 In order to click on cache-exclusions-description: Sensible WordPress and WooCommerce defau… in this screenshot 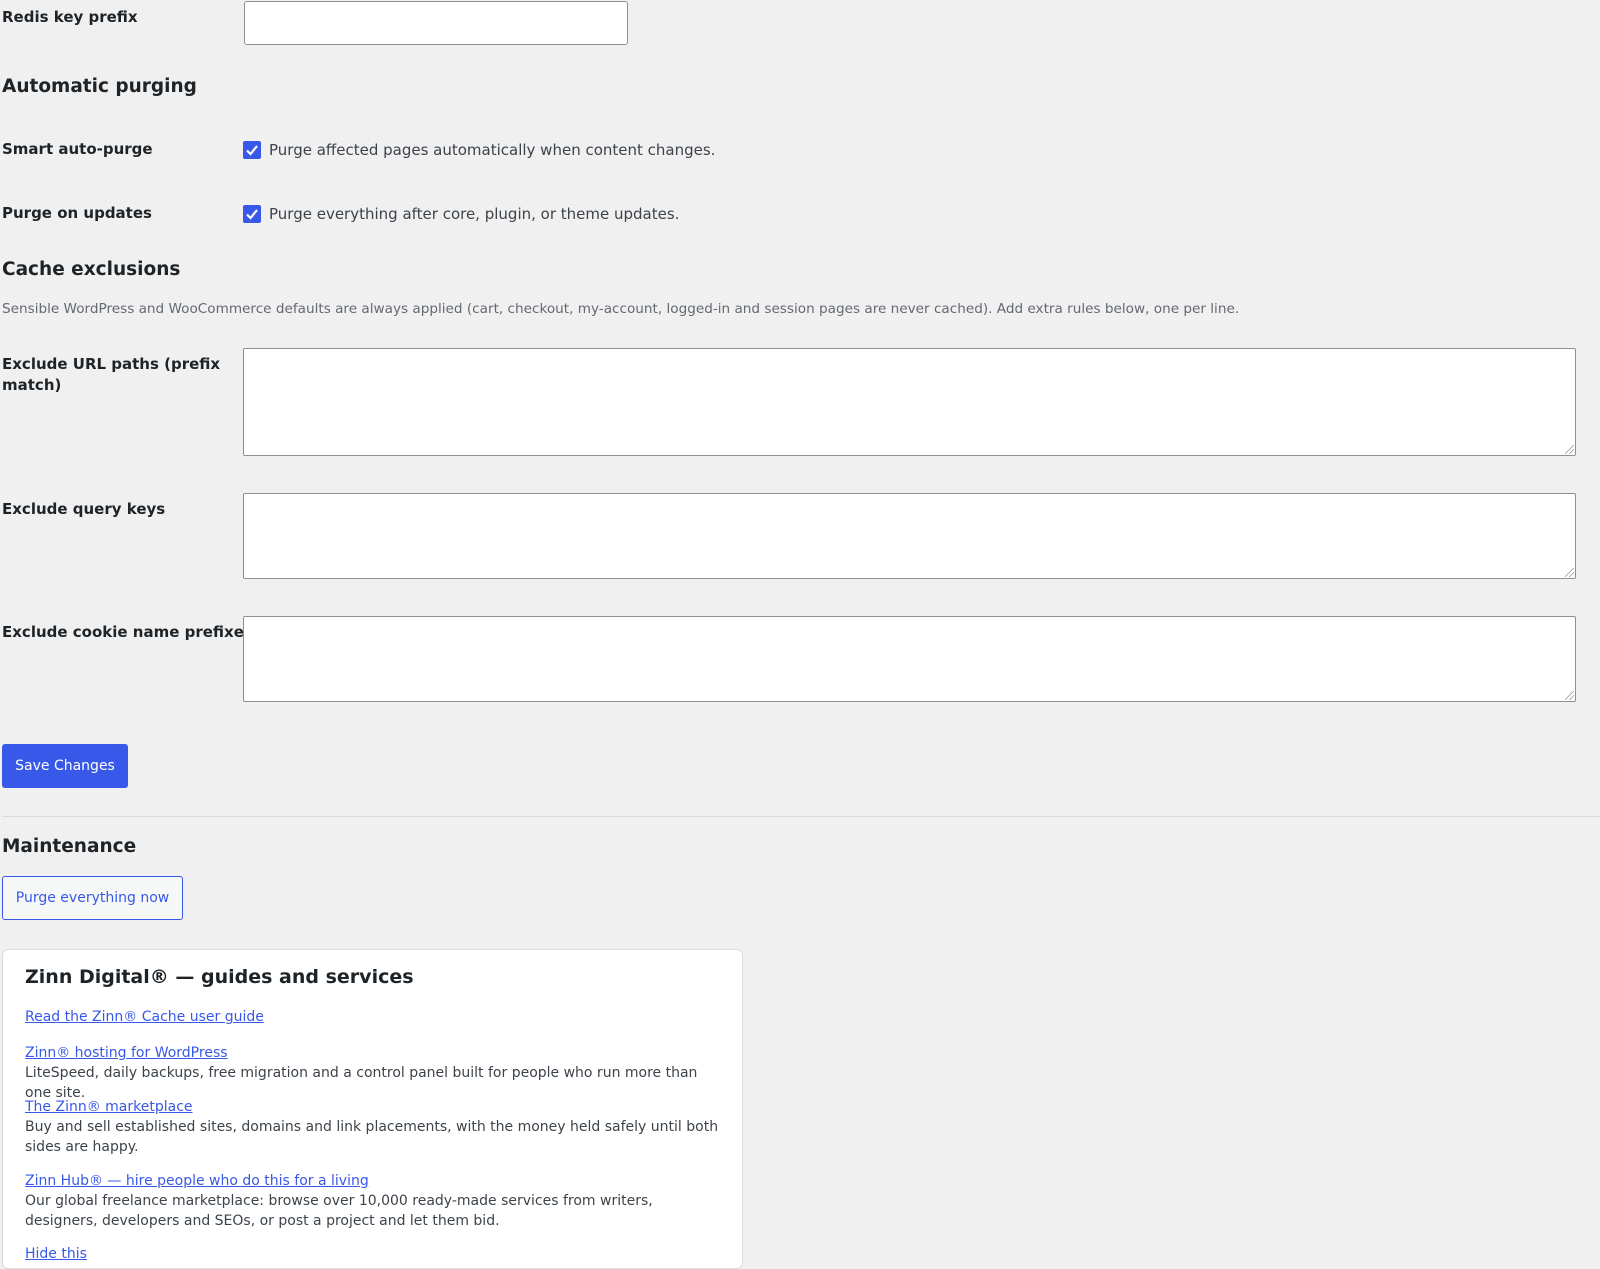, I will do `click(621, 309)`.